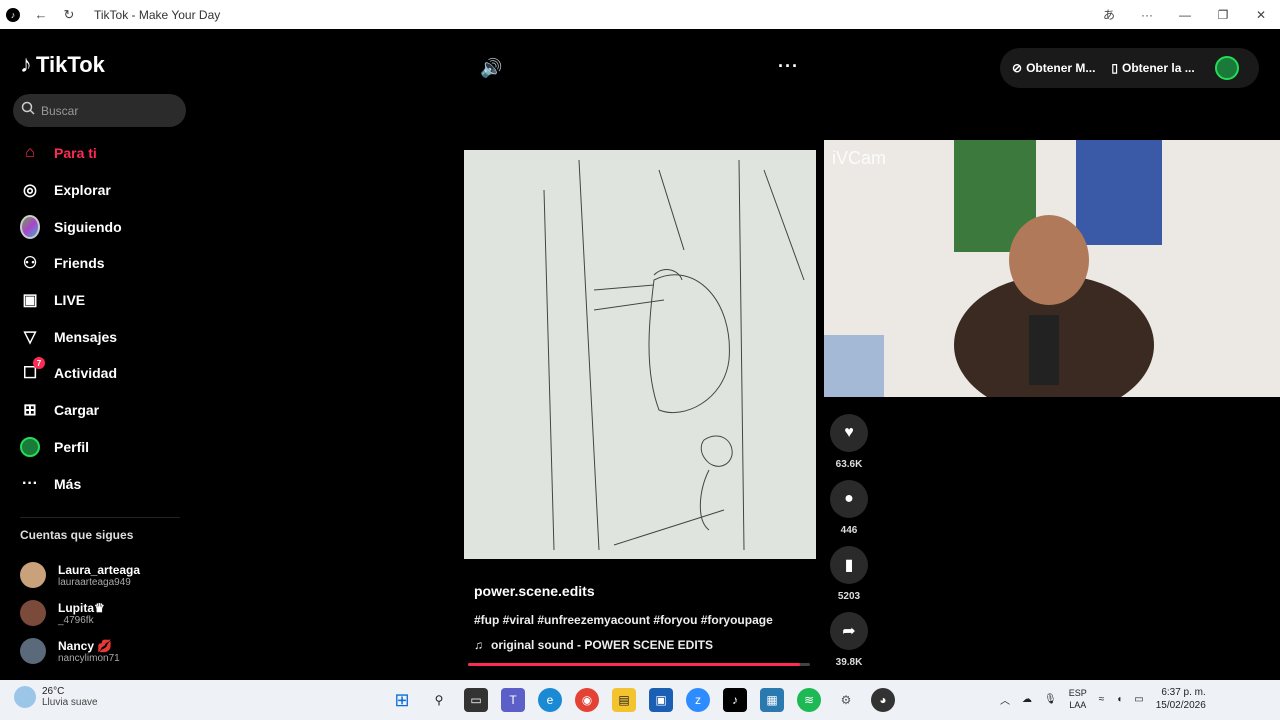 The image size is (1280, 720). What do you see at coordinates (30, 446) in the screenshot?
I see `profile-icon` at bounding box center [30, 446].